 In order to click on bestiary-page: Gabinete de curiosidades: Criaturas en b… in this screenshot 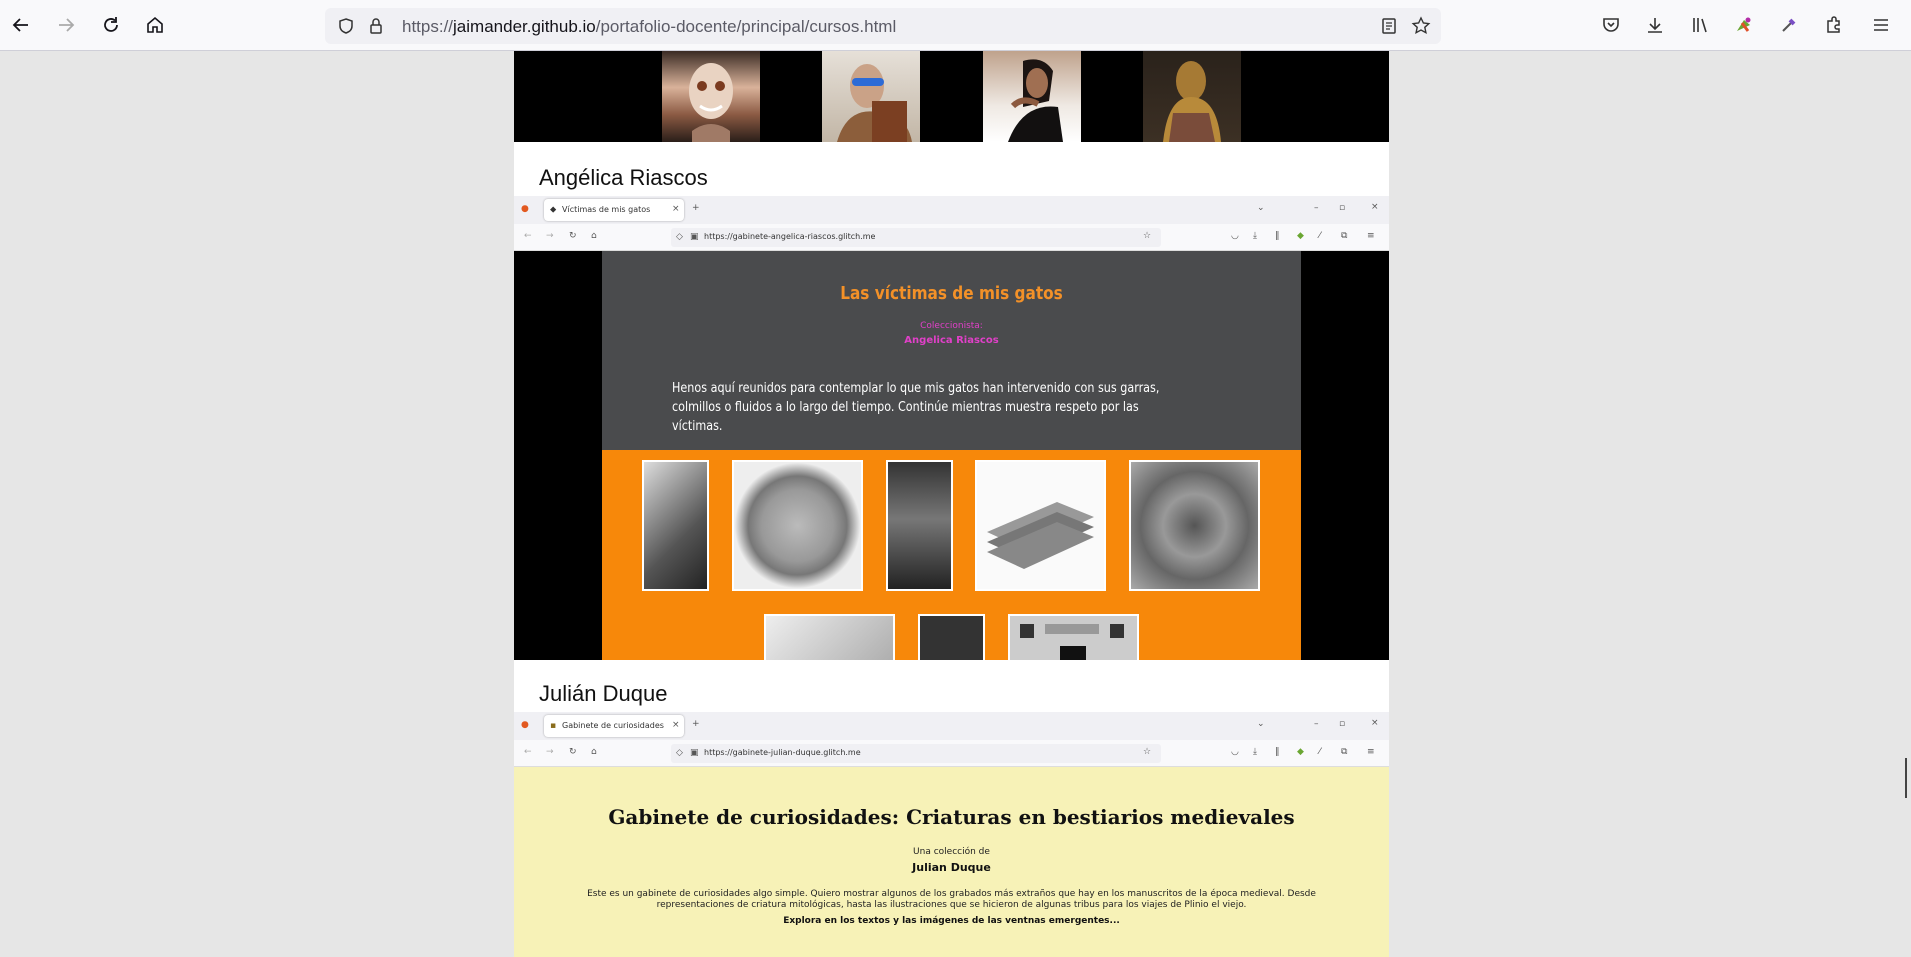, I will do `click(951, 862)`.